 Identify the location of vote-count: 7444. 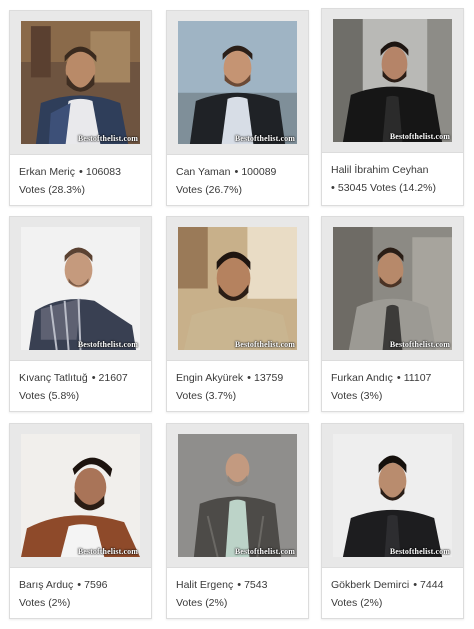
(432, 585).